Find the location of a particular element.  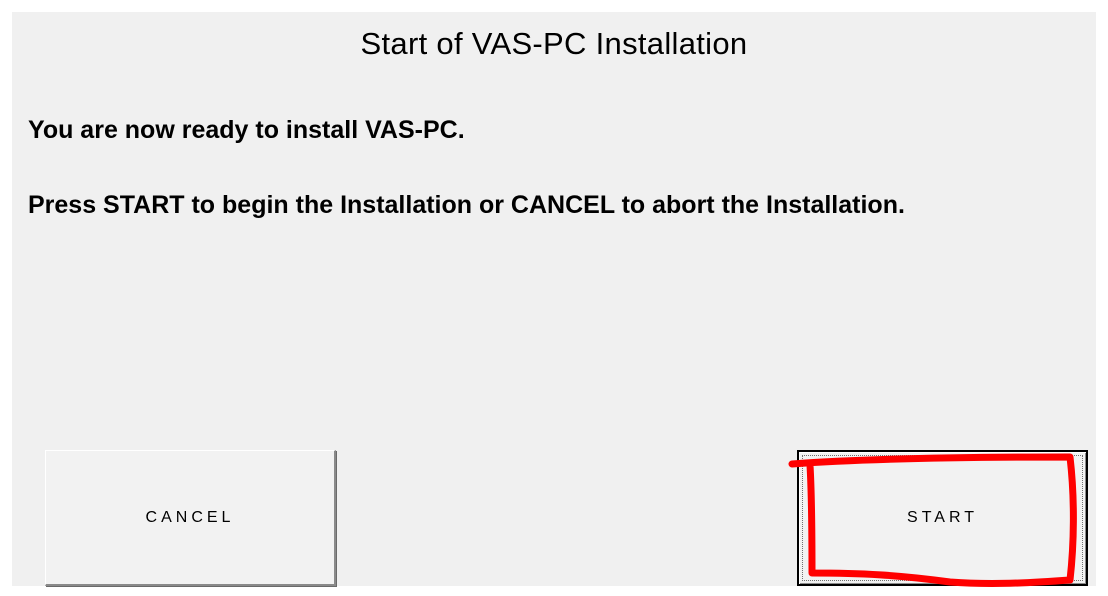

start-button-label: START is located at coordinates (942, 517).